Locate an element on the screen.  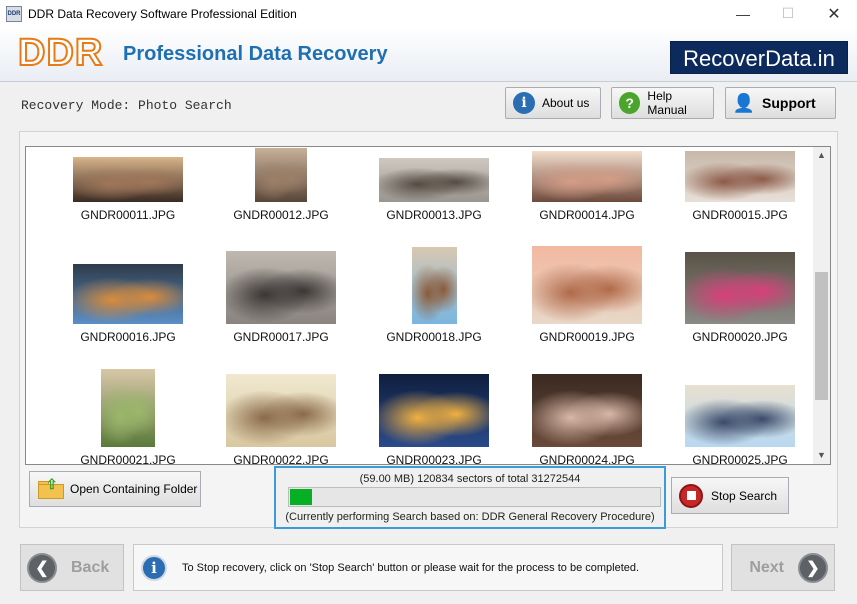
photo-thumbnail-item: GNDR00019.JPG is located at coordinates (587, 294).